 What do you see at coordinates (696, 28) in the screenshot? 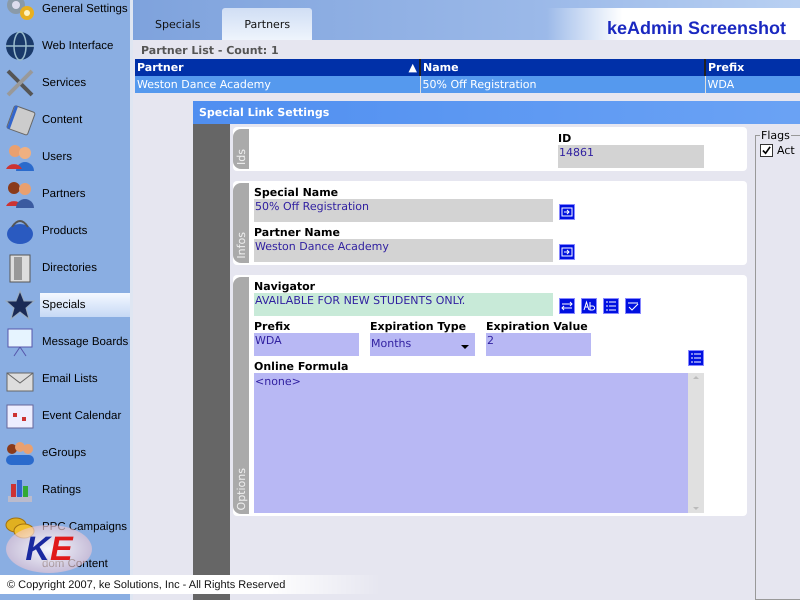
I see `app-title: keAdmin Screenshot` at bounding box center [696, 28].